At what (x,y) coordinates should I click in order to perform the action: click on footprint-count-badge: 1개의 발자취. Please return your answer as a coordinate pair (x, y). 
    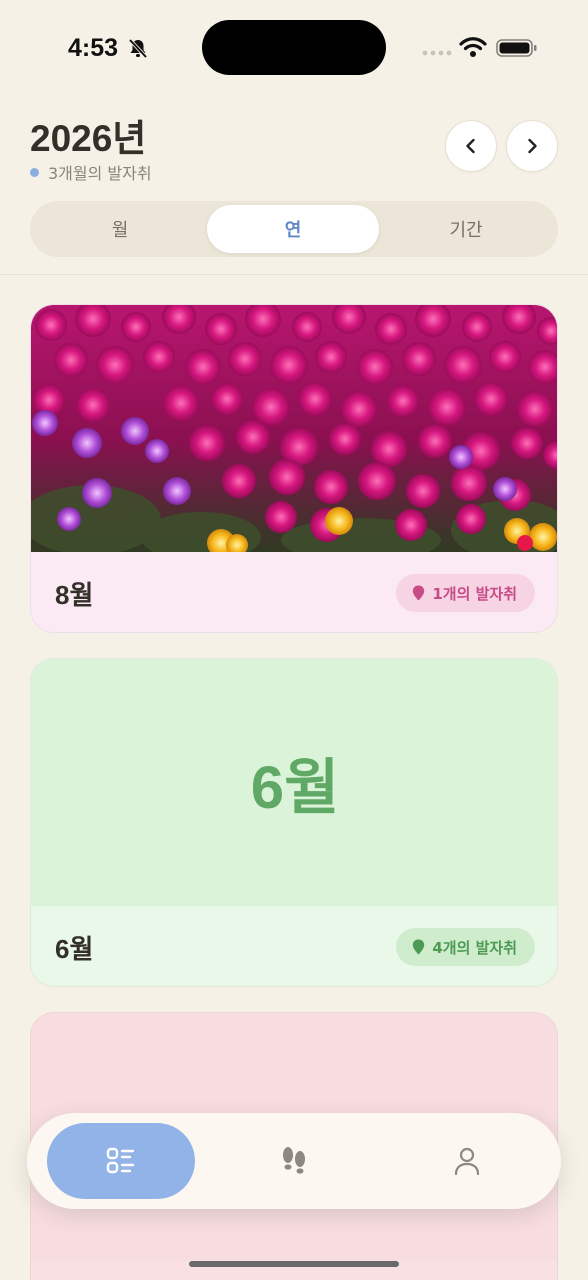
    Looking at the image, I should click on (465, 593).